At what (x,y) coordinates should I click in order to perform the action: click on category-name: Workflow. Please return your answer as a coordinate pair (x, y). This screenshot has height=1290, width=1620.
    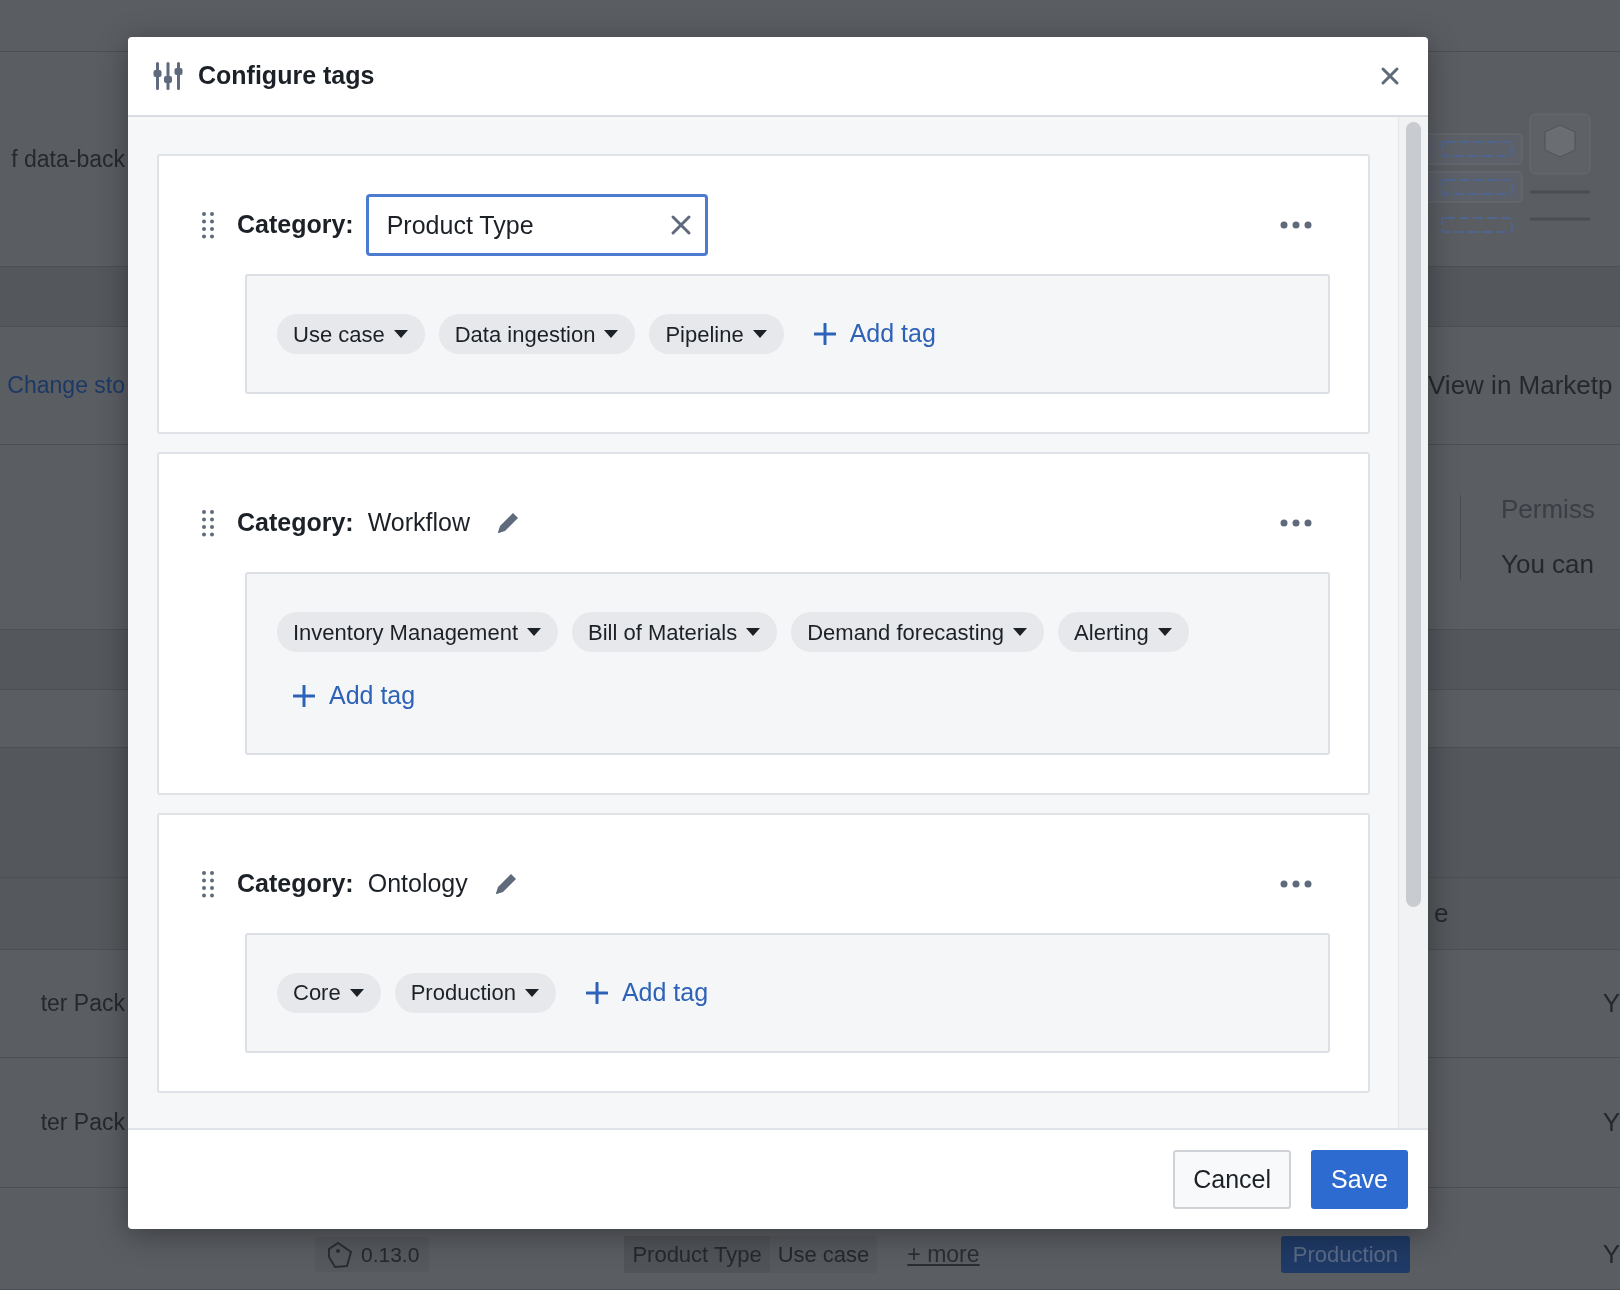
    Looking at the image, I should click on (419, 523).